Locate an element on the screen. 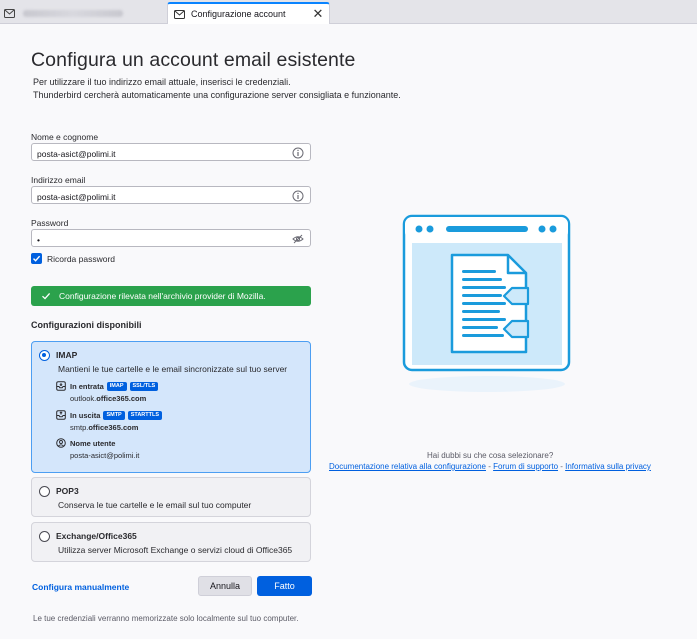 The image size is (697, 639). incoming-host: outlook.office365.com is located at coordinates (108, 398).